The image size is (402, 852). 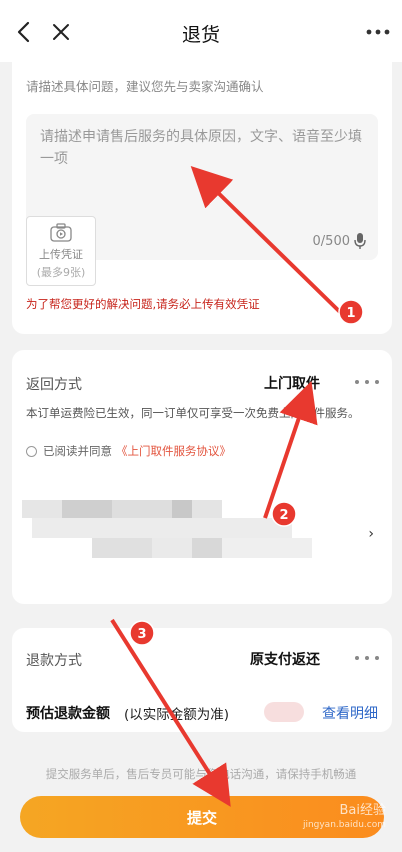 What do you see at coordinates (363, 810) in the screenshot?
I see `watermark-brand: Bai经验` at bounding box center [363, 810].